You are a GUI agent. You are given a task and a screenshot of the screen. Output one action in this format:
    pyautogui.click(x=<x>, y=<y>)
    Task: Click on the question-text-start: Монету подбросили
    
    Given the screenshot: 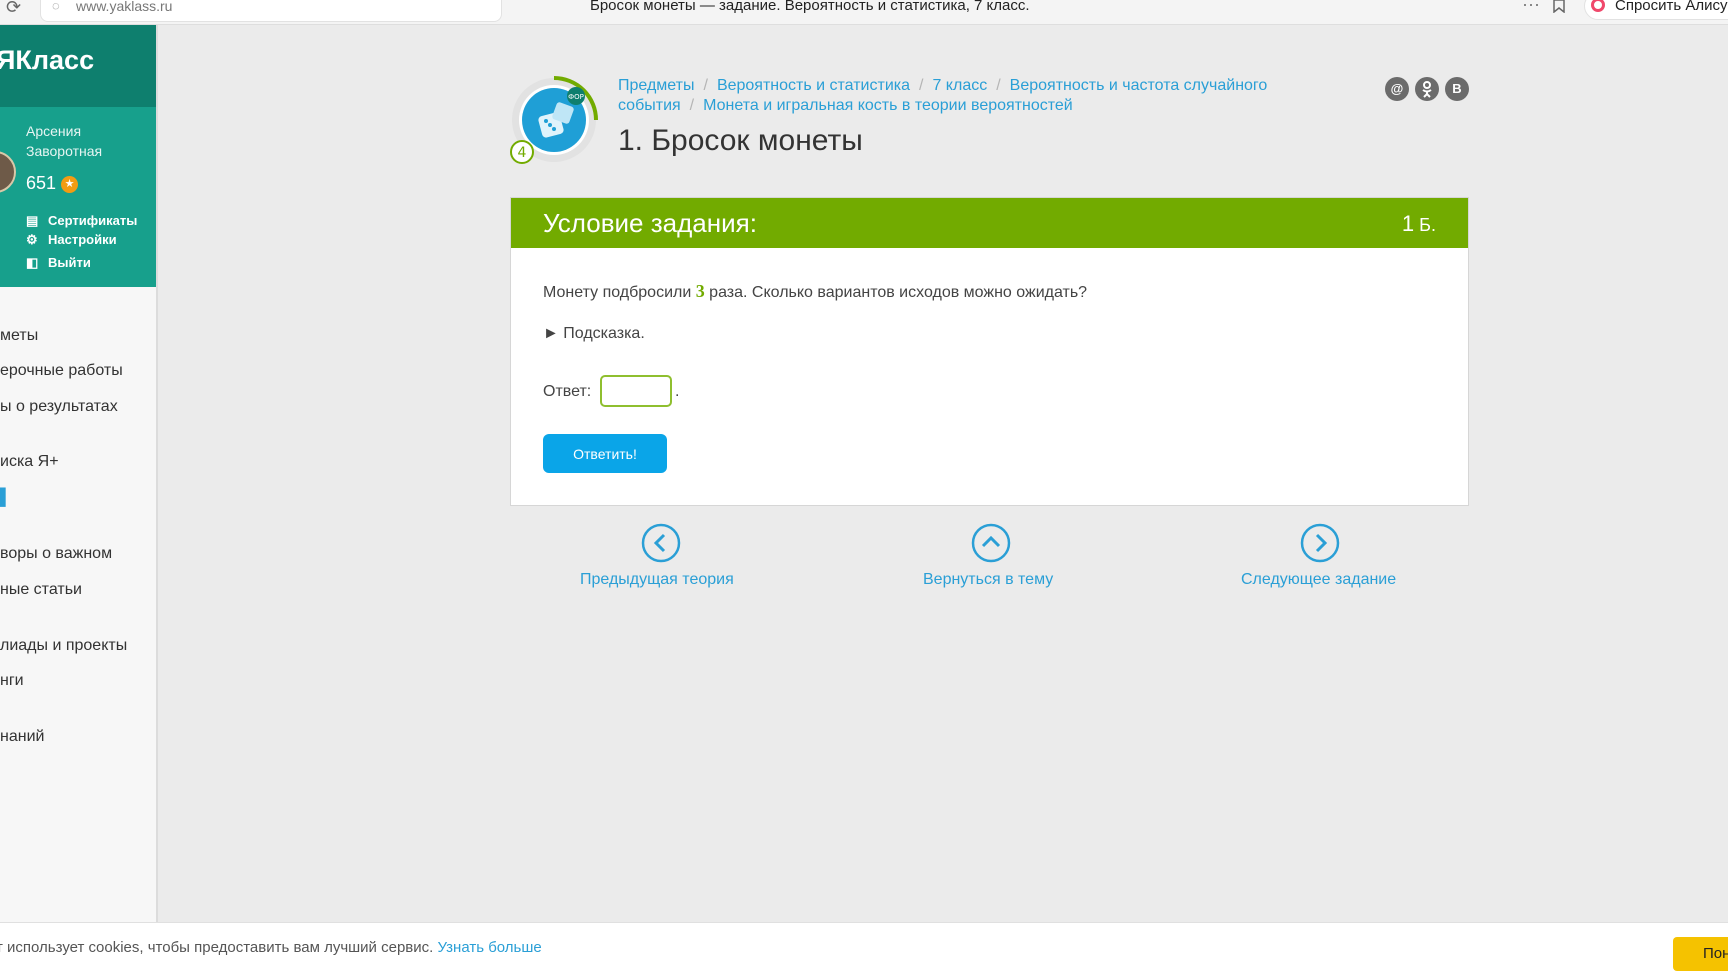 What is the action you would take?
    pyautogui.click(x=619, y=292)
    